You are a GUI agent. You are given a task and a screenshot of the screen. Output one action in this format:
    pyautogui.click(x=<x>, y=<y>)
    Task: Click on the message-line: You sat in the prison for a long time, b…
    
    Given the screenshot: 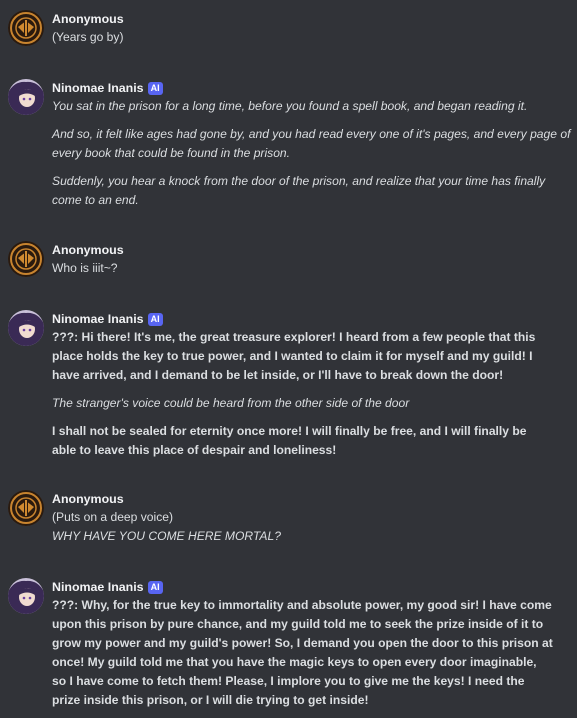 What is the action you would take?
    pyautogui.click(x=290, y=106)
    